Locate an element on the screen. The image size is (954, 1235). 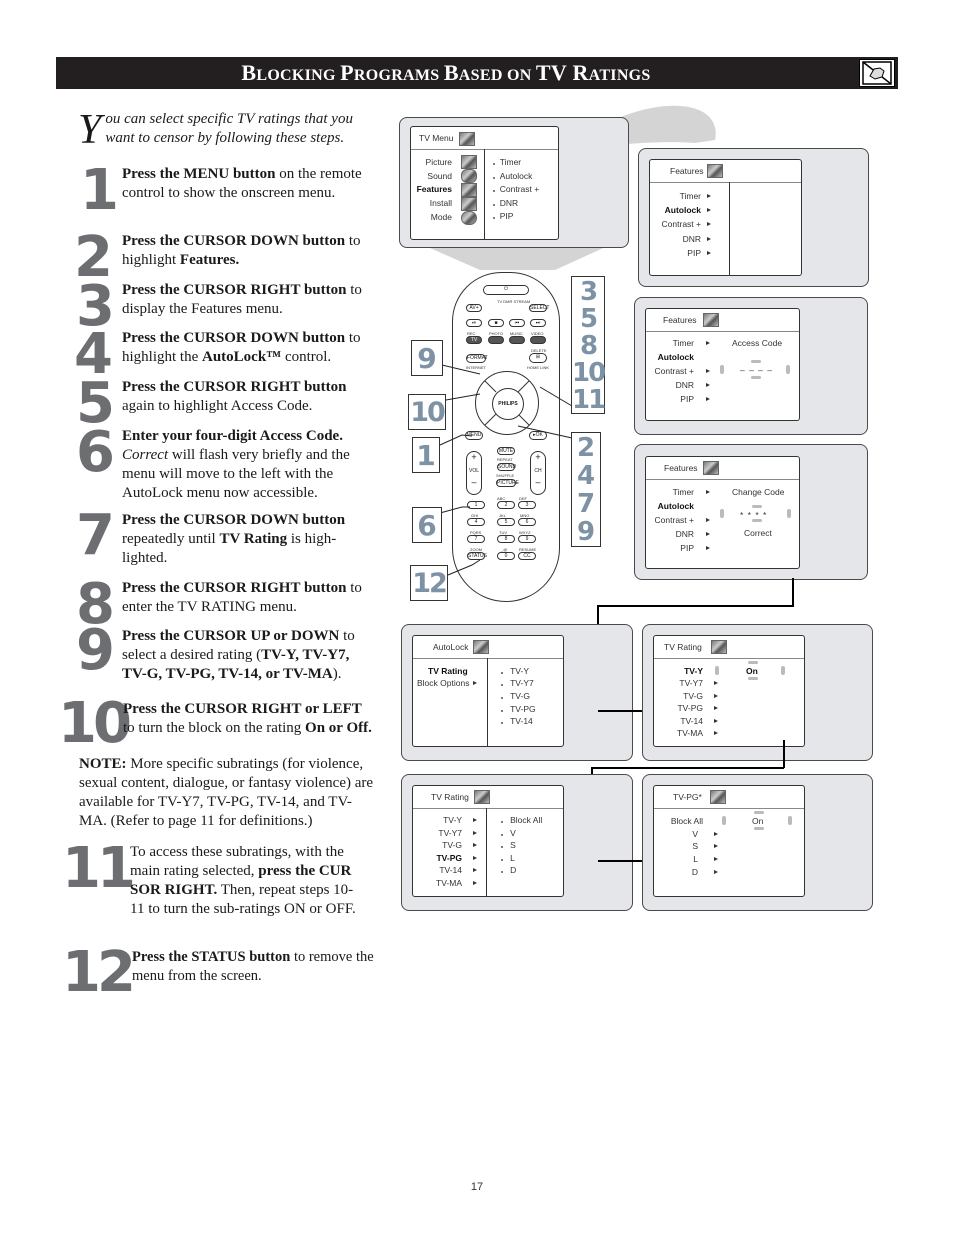
code-status-text: Correct is located at coordinates (758, 533).